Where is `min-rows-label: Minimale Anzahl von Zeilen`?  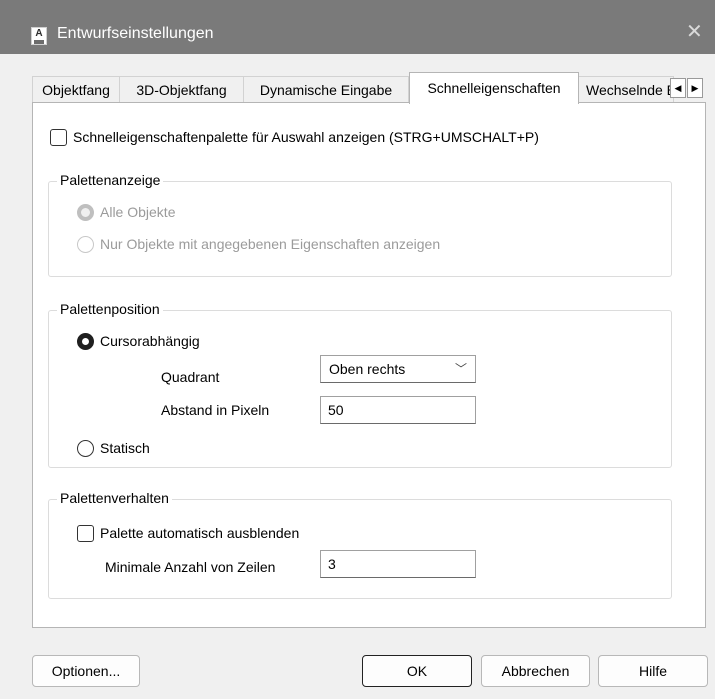
min-rows-label: Minimale Anzahl von Zeilen is located at coordinates (190, 567).